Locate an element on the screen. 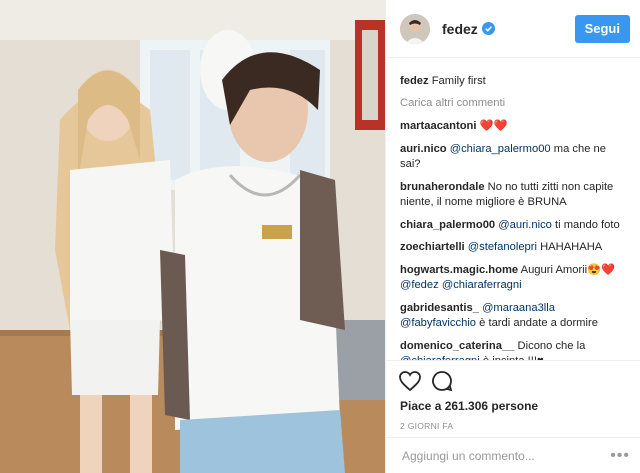 Image resolution: width=640 pixels, height=473 pixels. mention-link: @auri.nico is located at coordinates (525, 225).